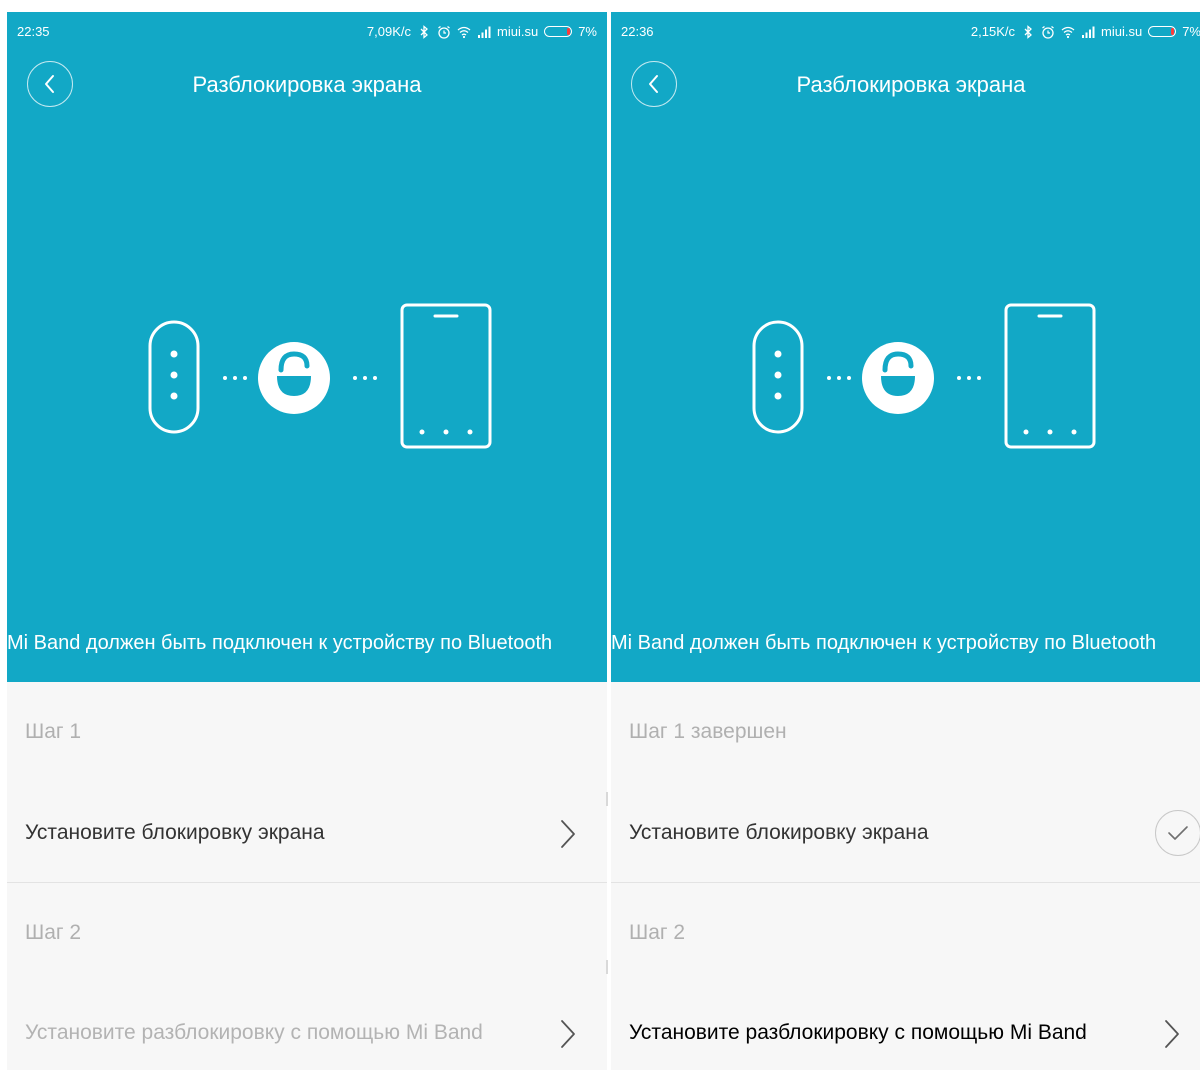 The height and width of the screenshot is (1070, 1200). I want to click on status-bar: 22:36 2,15K/c miui.su 7%, so click(905, 30).